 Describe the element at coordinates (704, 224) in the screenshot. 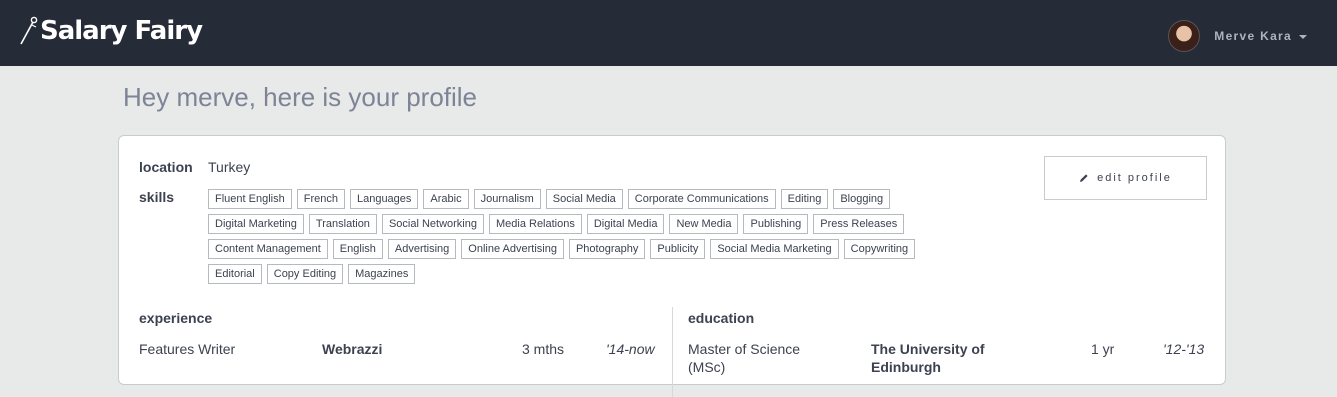

I see `skill-tag: New Media` at that location.